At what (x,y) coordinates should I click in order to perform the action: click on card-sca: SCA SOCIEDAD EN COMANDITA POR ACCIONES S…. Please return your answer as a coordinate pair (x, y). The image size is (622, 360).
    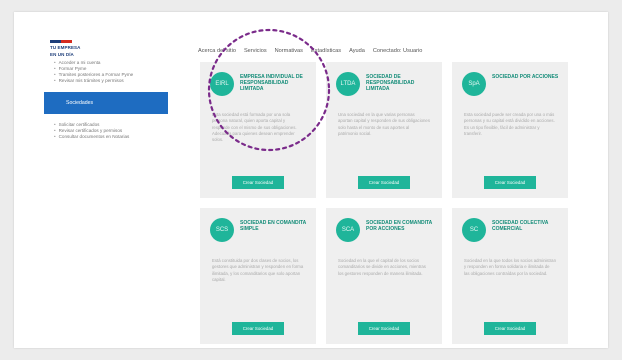
    Looking at the image, I should click on (384, 276).